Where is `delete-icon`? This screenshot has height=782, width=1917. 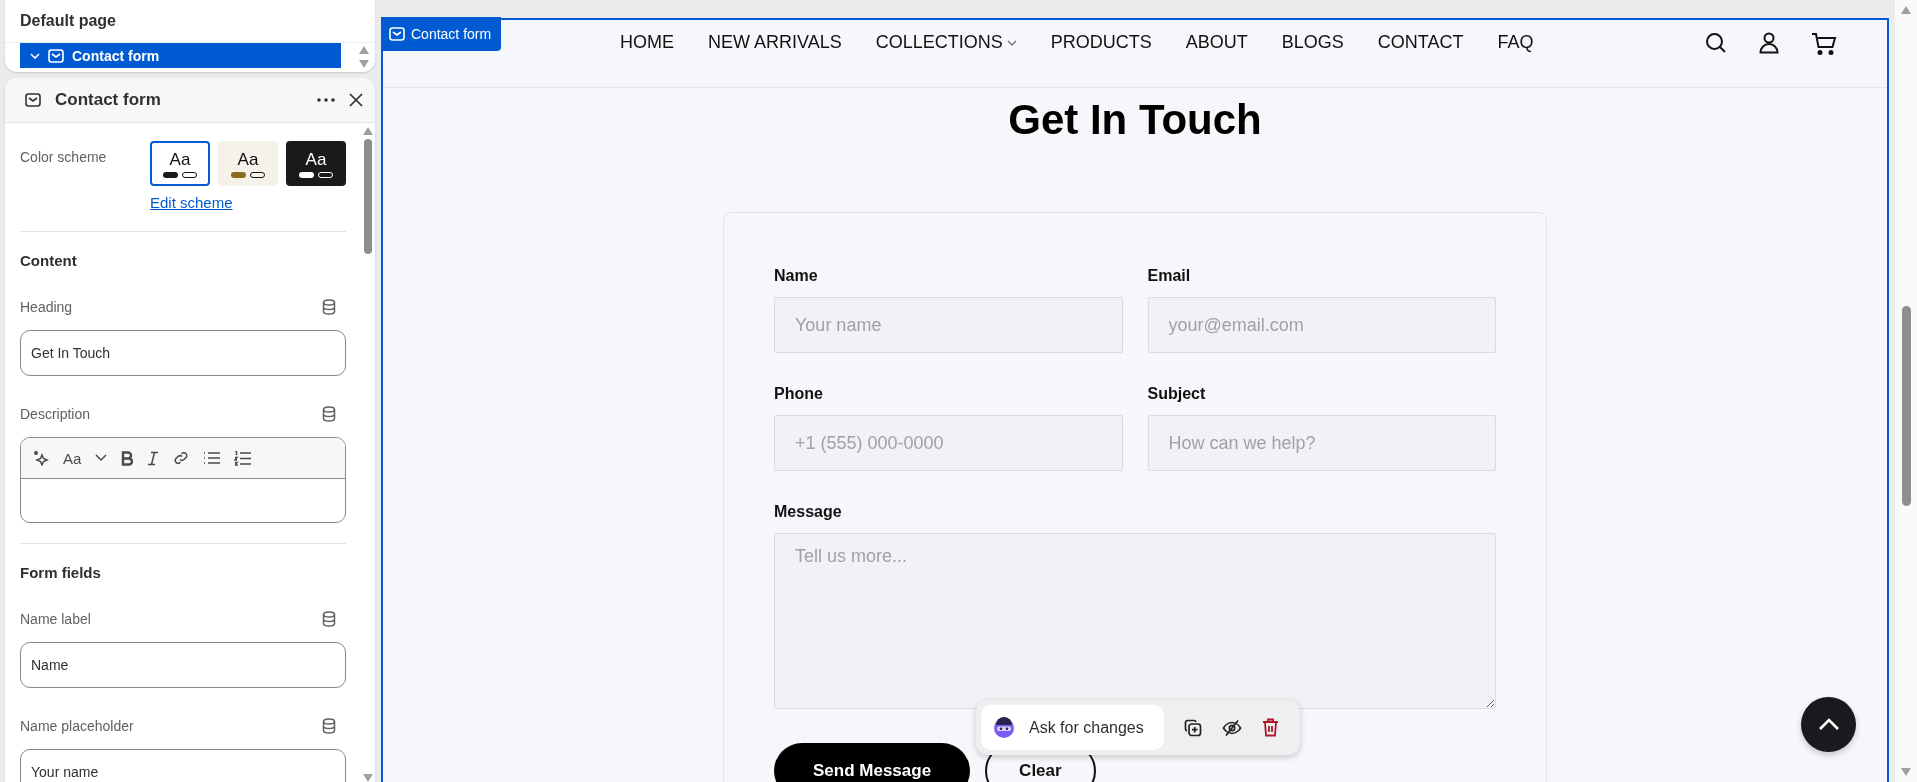 delete-icon is located at coordinates (1270, 727).